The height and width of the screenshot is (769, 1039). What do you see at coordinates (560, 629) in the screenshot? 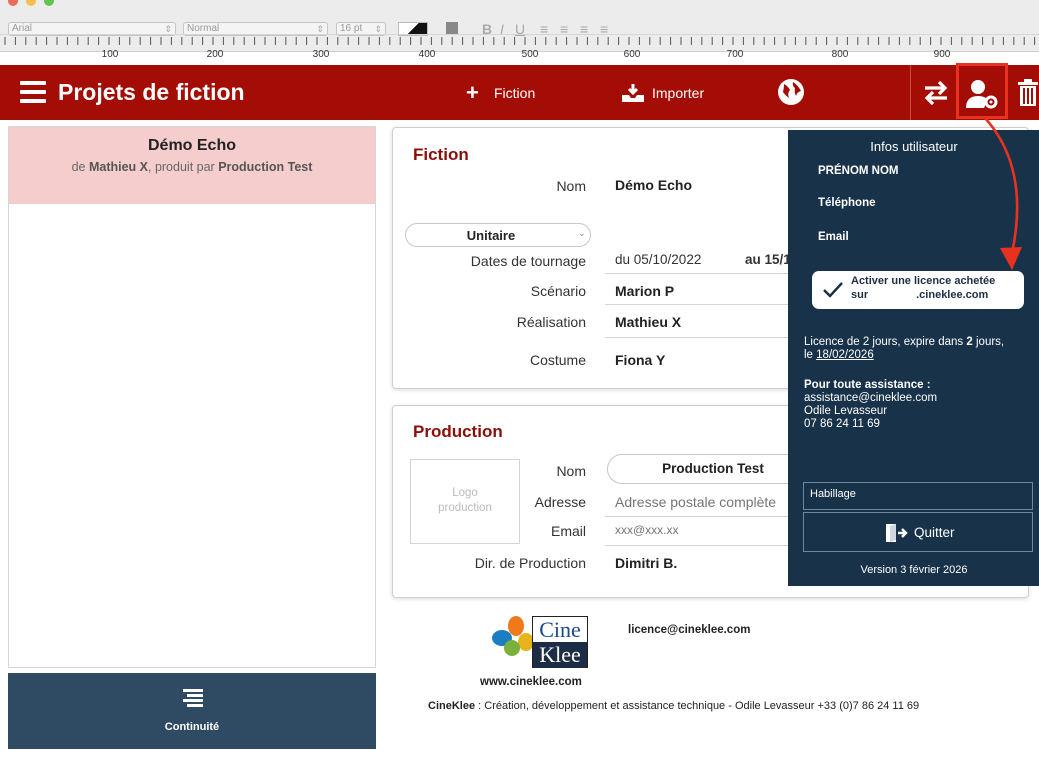
I see `logo-text-cine: Cine` at bounding box center [560, 629].